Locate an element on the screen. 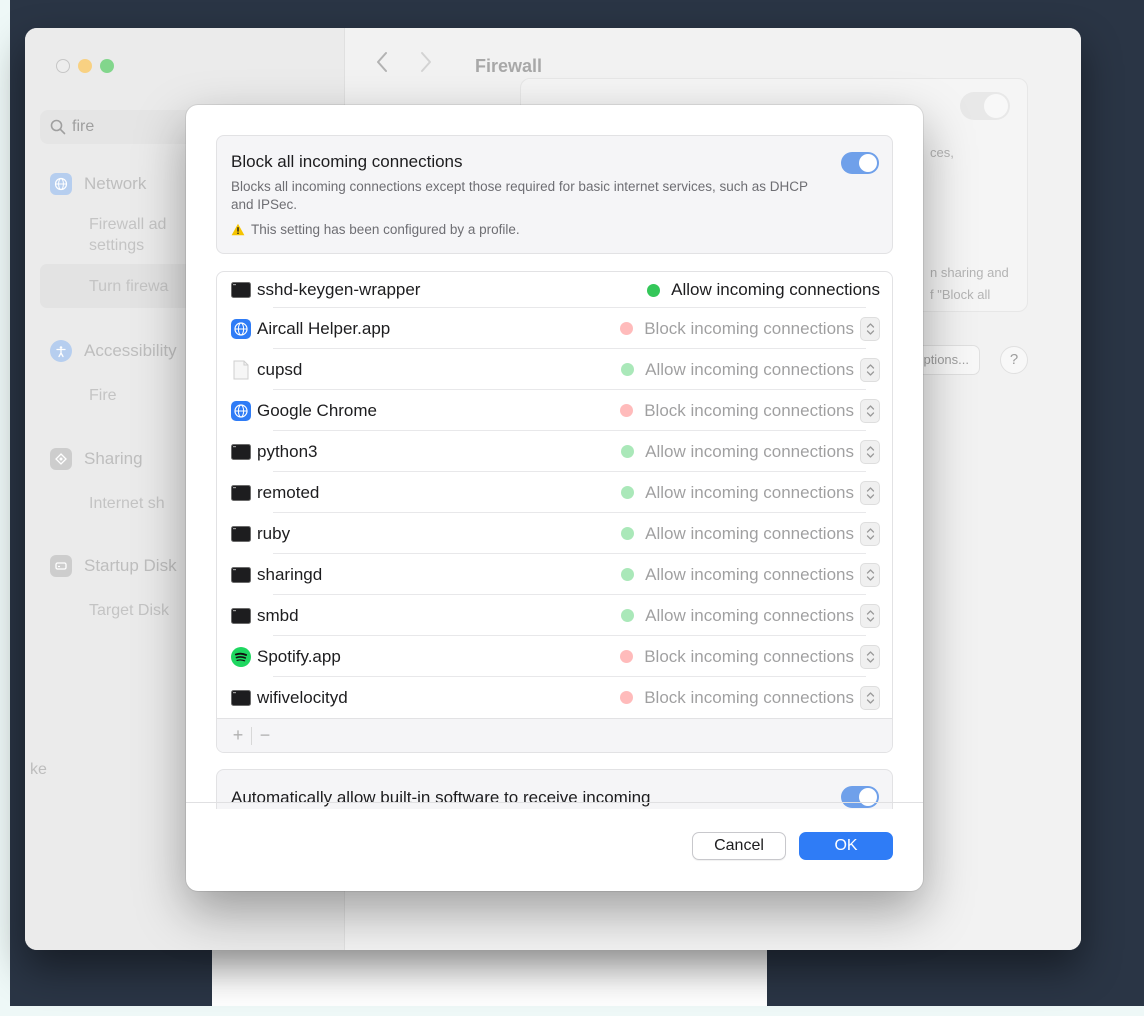  auto-allow-toggle is located at coordinates (860, 797).